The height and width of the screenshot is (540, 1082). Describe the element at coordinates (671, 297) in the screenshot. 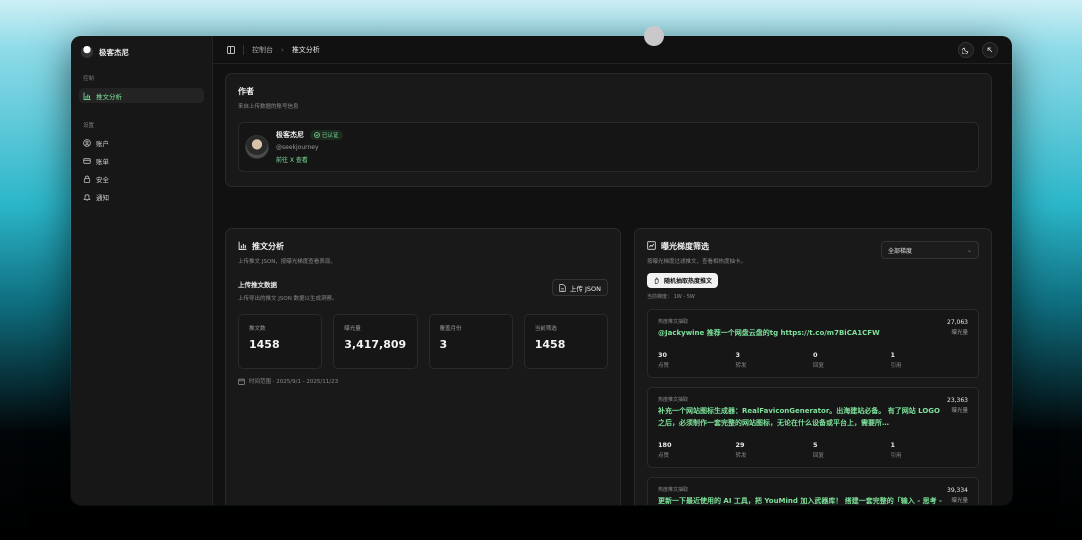

I see `current-gradient-note: 当前梯度： 1W - 5W` at that location.